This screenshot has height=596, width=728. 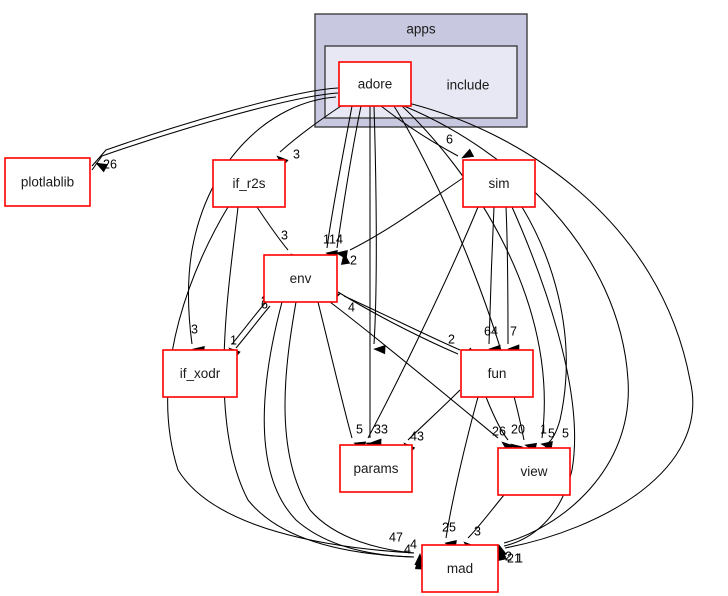 What do you see at coordinates (491, 331) in the screenshot?
I see `edge-label-sim-to-fun: 64` at bounding box center [491, 331].